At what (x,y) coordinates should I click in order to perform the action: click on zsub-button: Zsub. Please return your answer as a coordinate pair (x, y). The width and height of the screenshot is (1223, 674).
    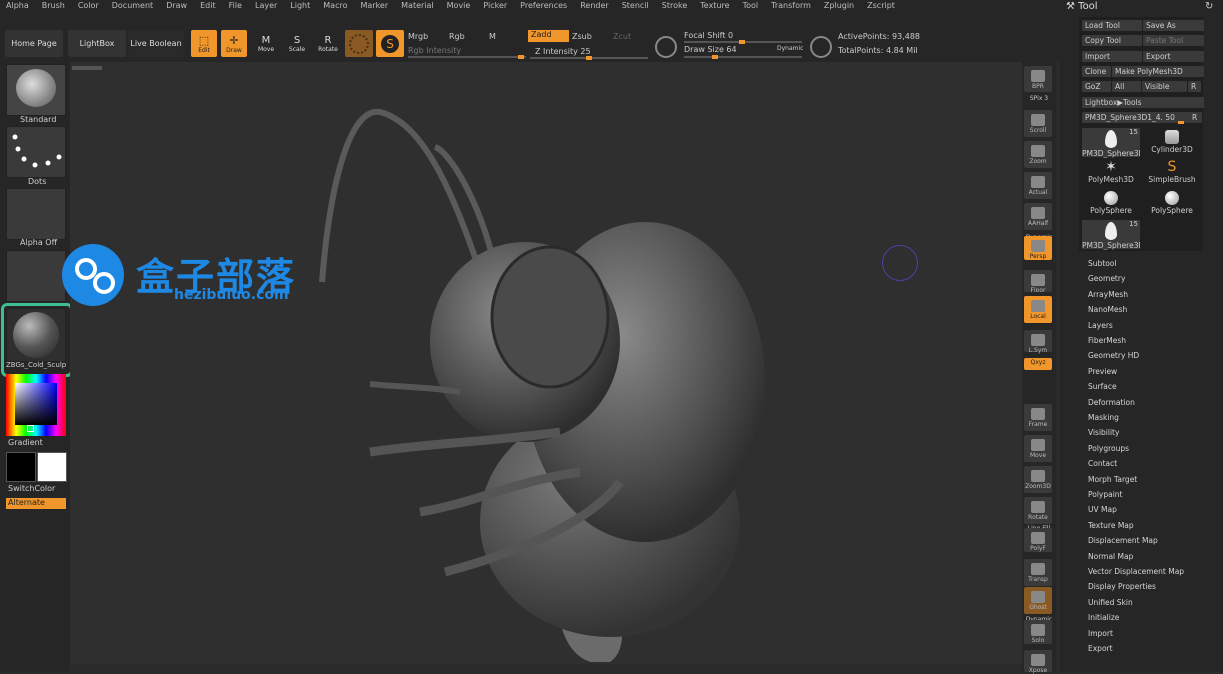
    Looking at the image, I should click on (582, 36).